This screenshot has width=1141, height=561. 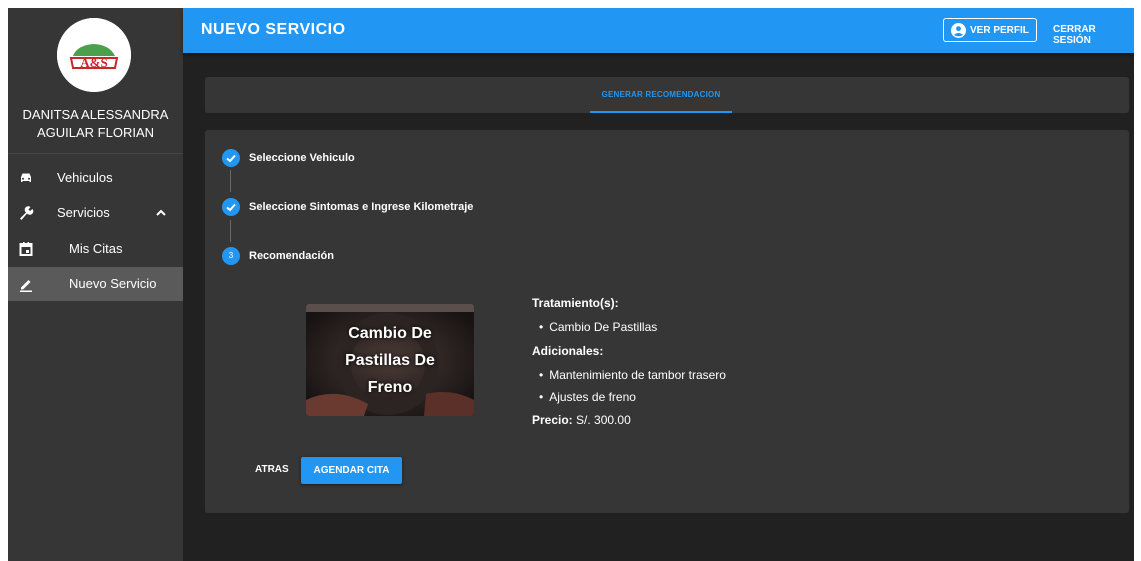 What do you see at coordinates (113, 283) in the screenshot?
I see `sidebar-item-label: Nuevo Servicio` at bounding box center [113, 283].